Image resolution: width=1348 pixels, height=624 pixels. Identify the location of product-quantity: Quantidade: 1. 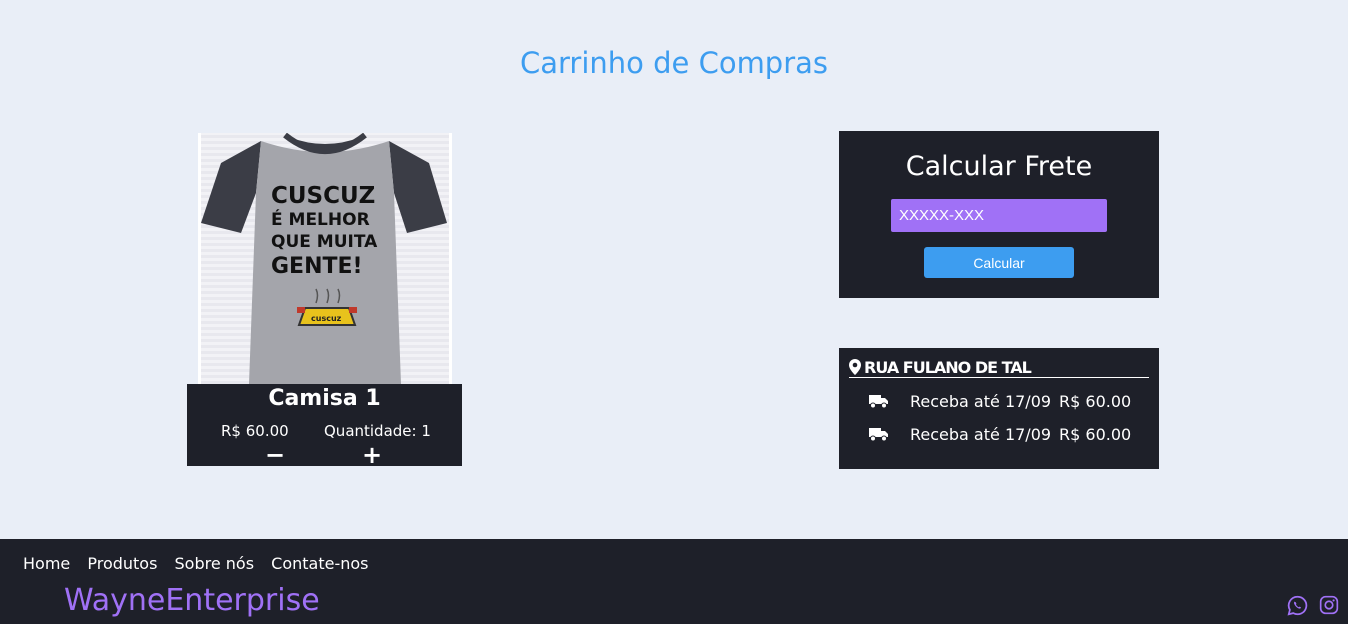
(377, 431).